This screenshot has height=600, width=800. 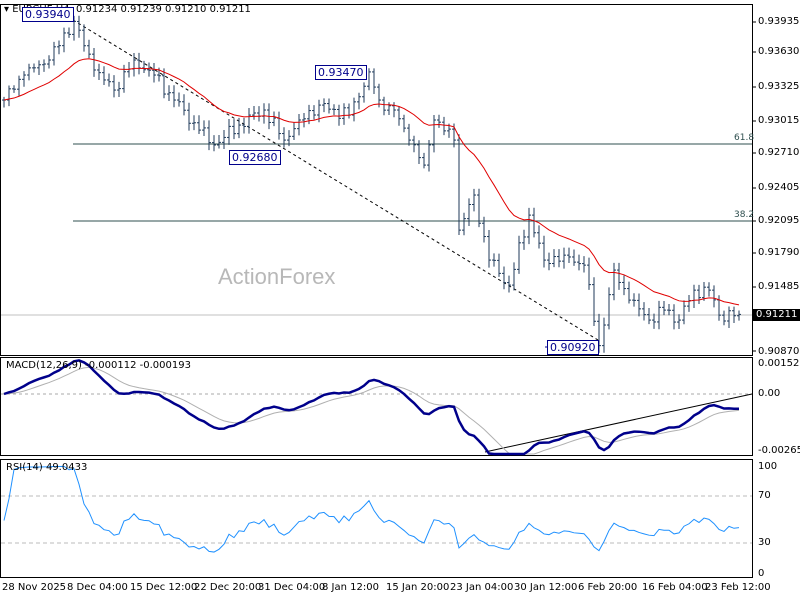 What do you see at coordinates (779, 363) in the screenshot?
I see `macd-tick: 0.001522` at bounding box center [779, 363].